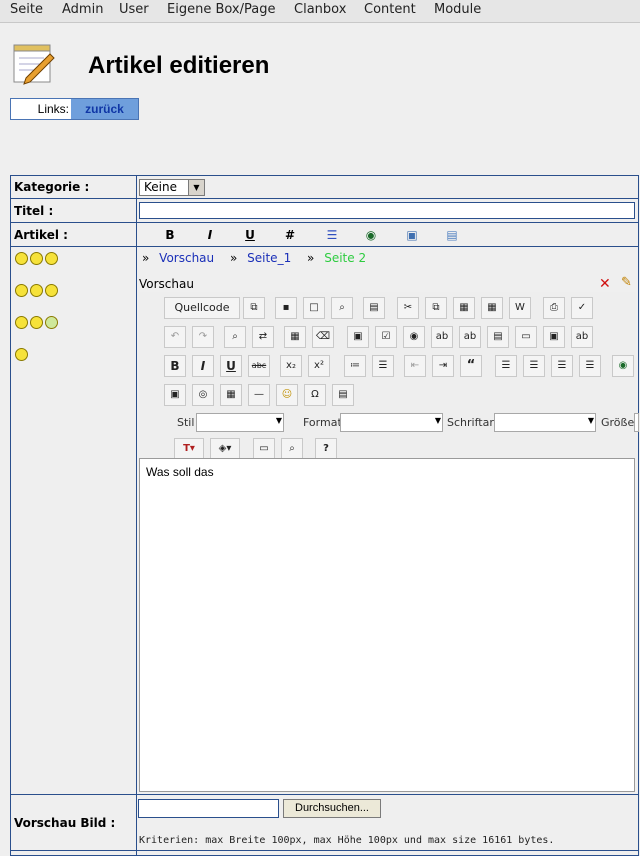 This screenshot has width=640, height=856. Describe the element at coordinates (208, 808) in the screenshot. I see `image-file-input` at that location.